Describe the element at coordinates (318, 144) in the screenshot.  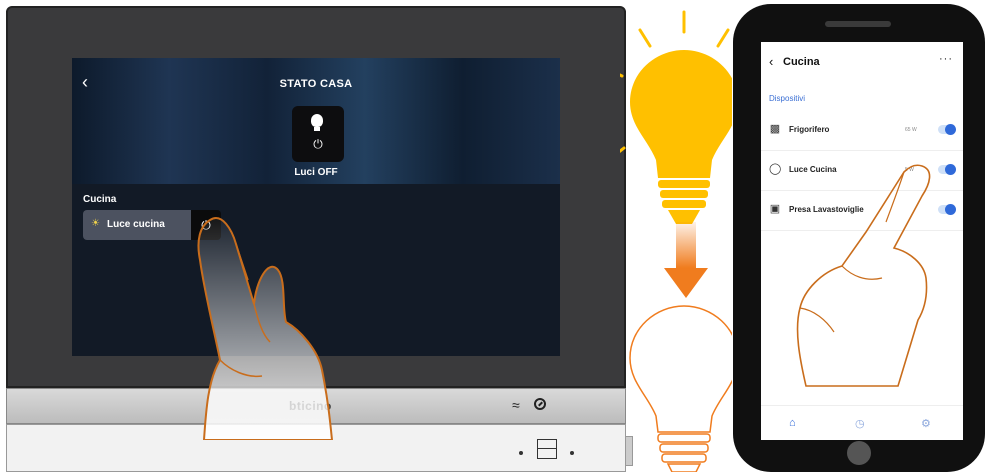
I see `power-icon: ⏻` at that location.